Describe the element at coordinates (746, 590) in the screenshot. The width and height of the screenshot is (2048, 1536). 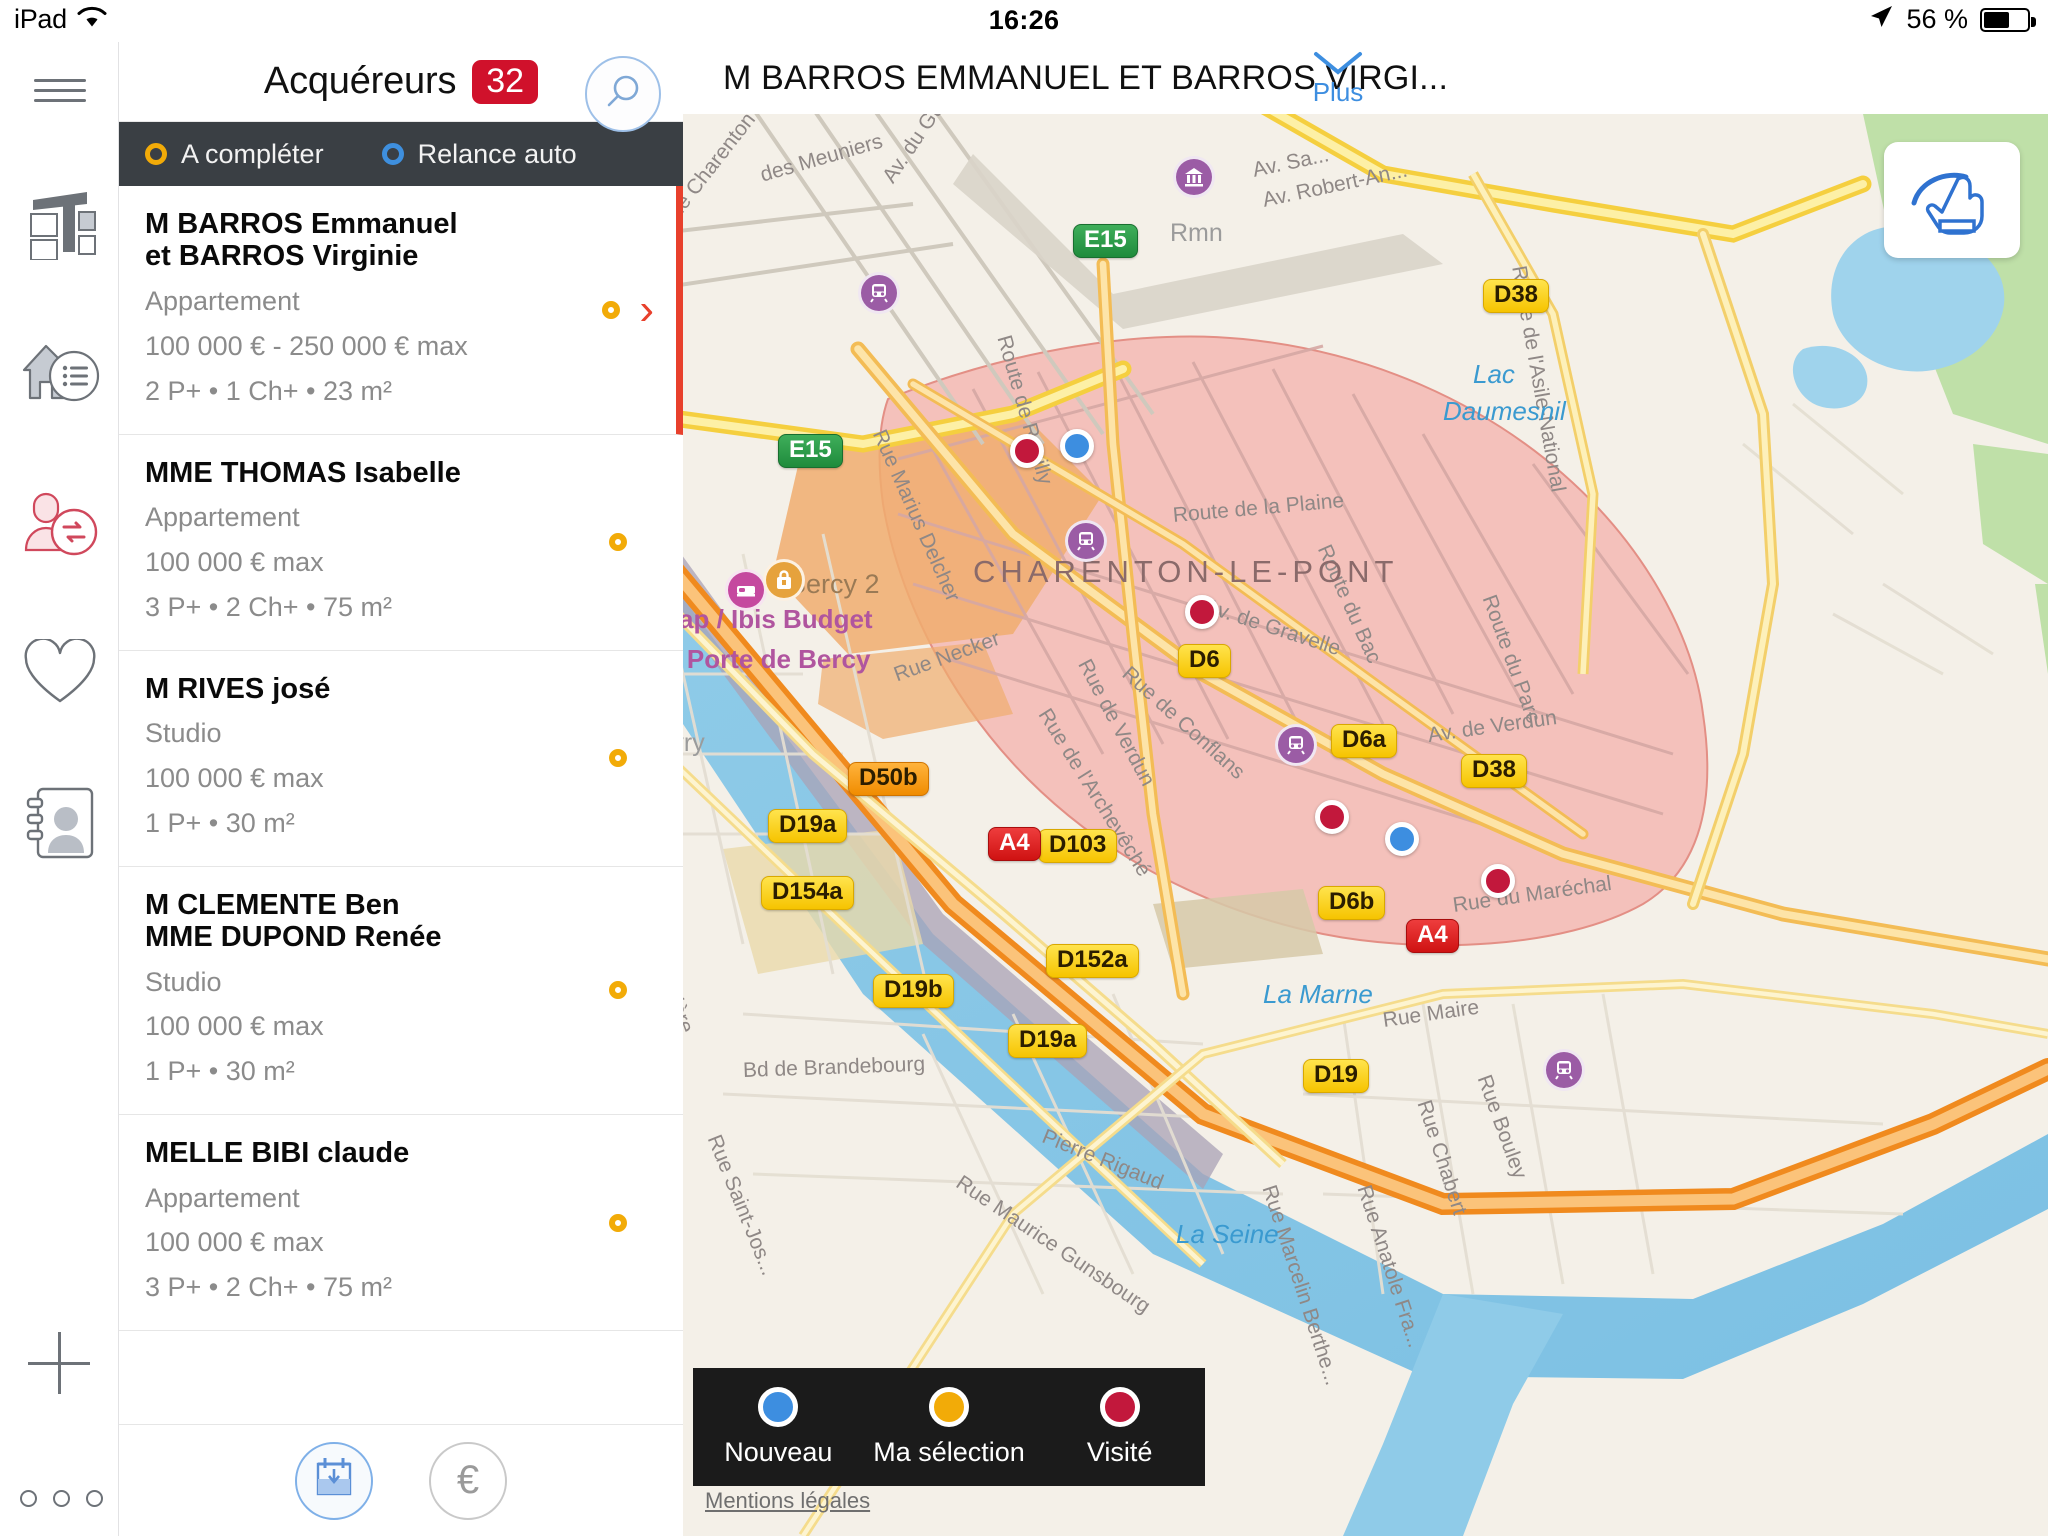
I see `hotel-bed-icon` at that location.